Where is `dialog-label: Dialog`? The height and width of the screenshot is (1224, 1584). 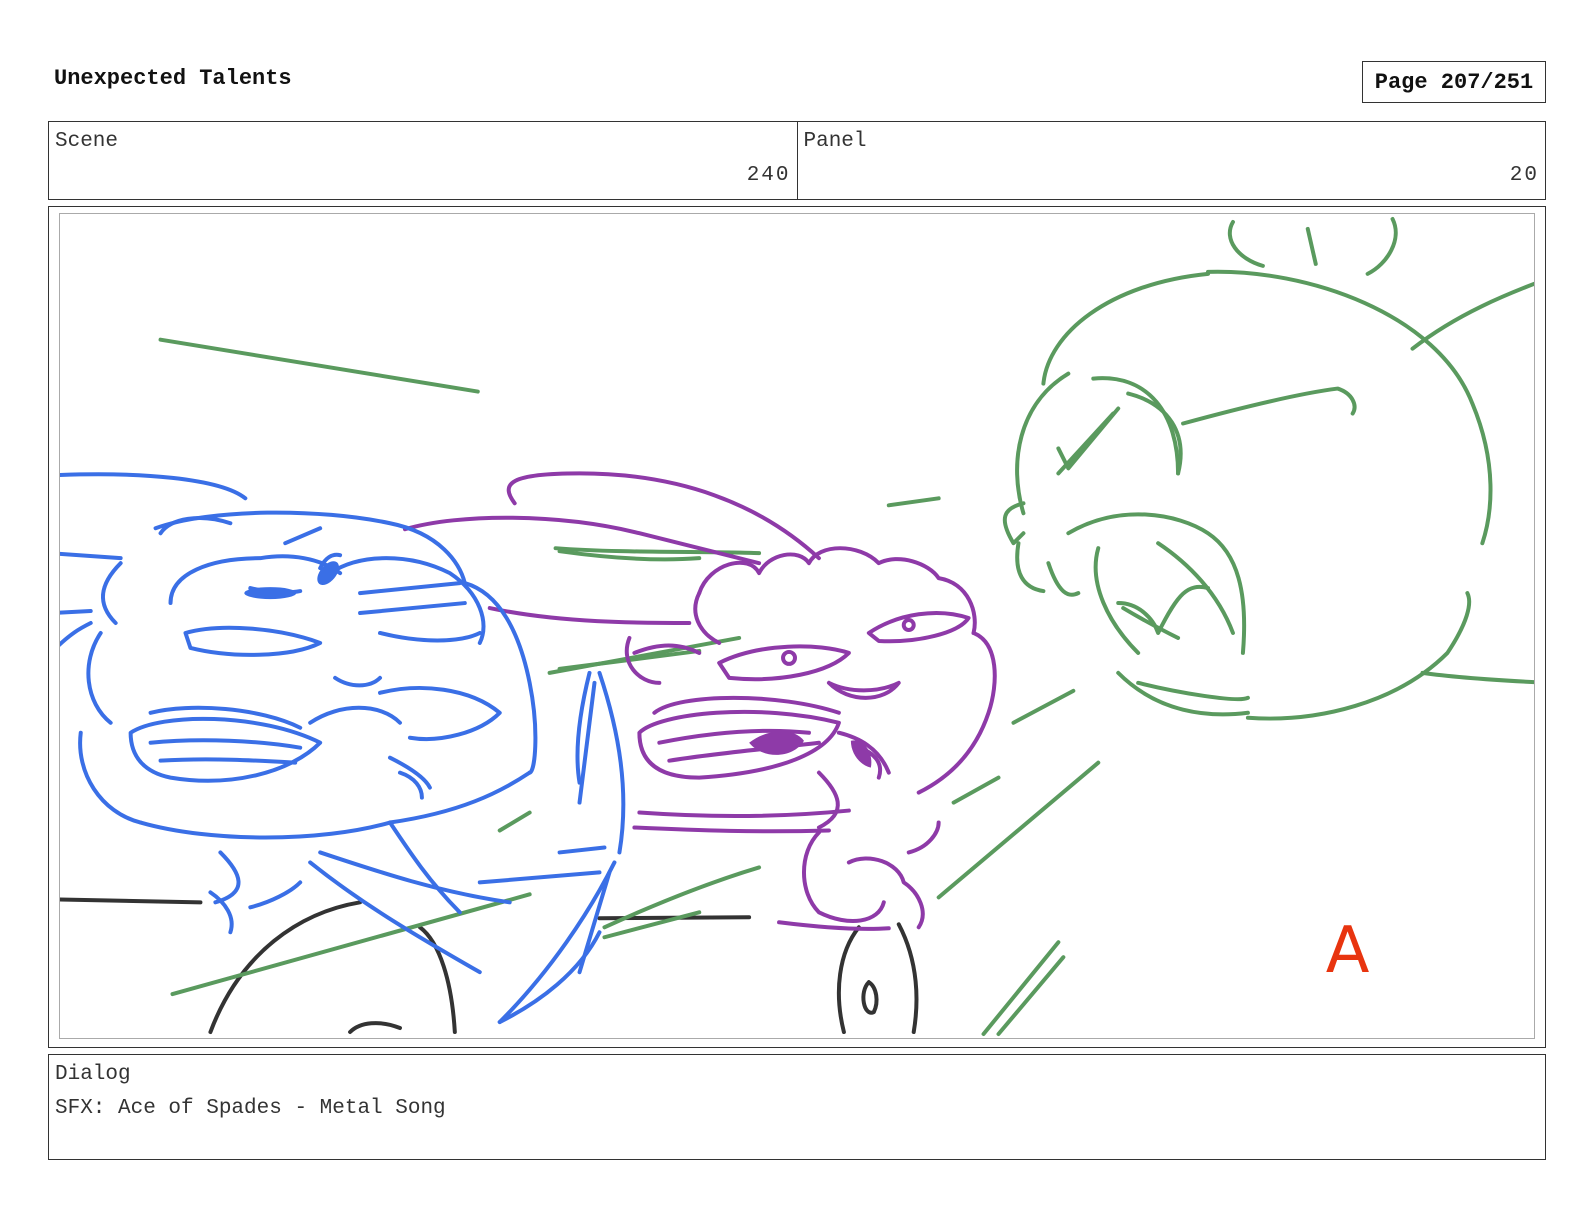 dialog-label: Dialog is located at coordinates (93, 1074).